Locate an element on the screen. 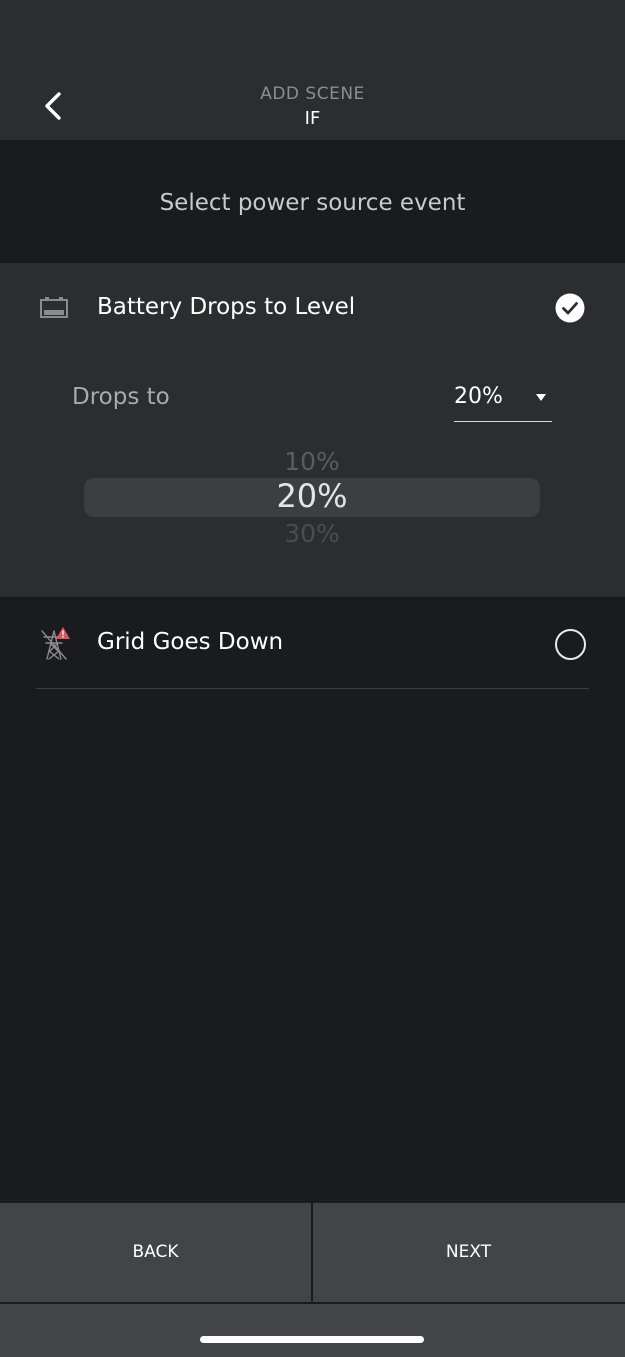  prompt-section: Select power source event is located at coordinates (312, 201).